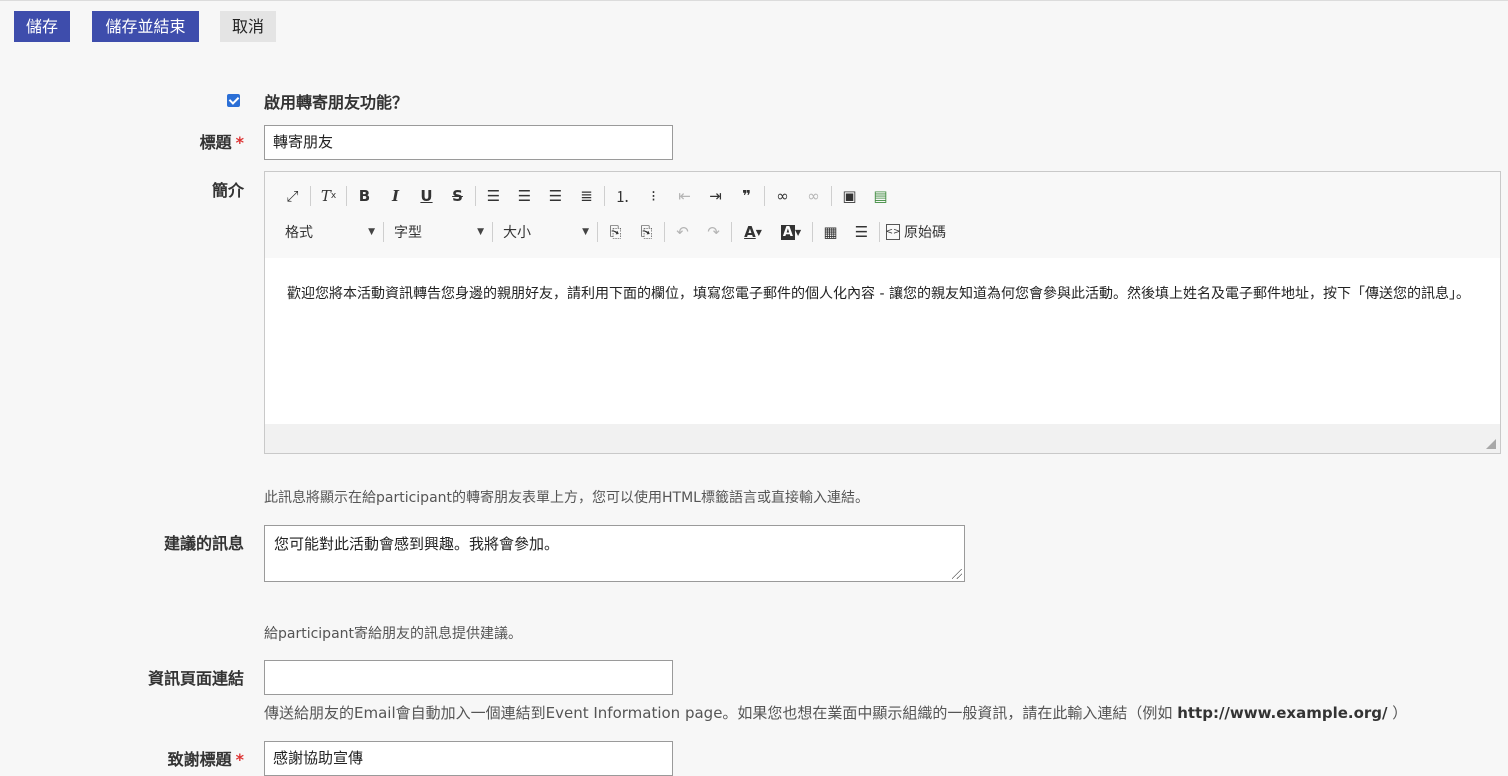 The height and width of the screenshot is (776, 1508). I want to click on image-icon: ▣, so click(849, 196).